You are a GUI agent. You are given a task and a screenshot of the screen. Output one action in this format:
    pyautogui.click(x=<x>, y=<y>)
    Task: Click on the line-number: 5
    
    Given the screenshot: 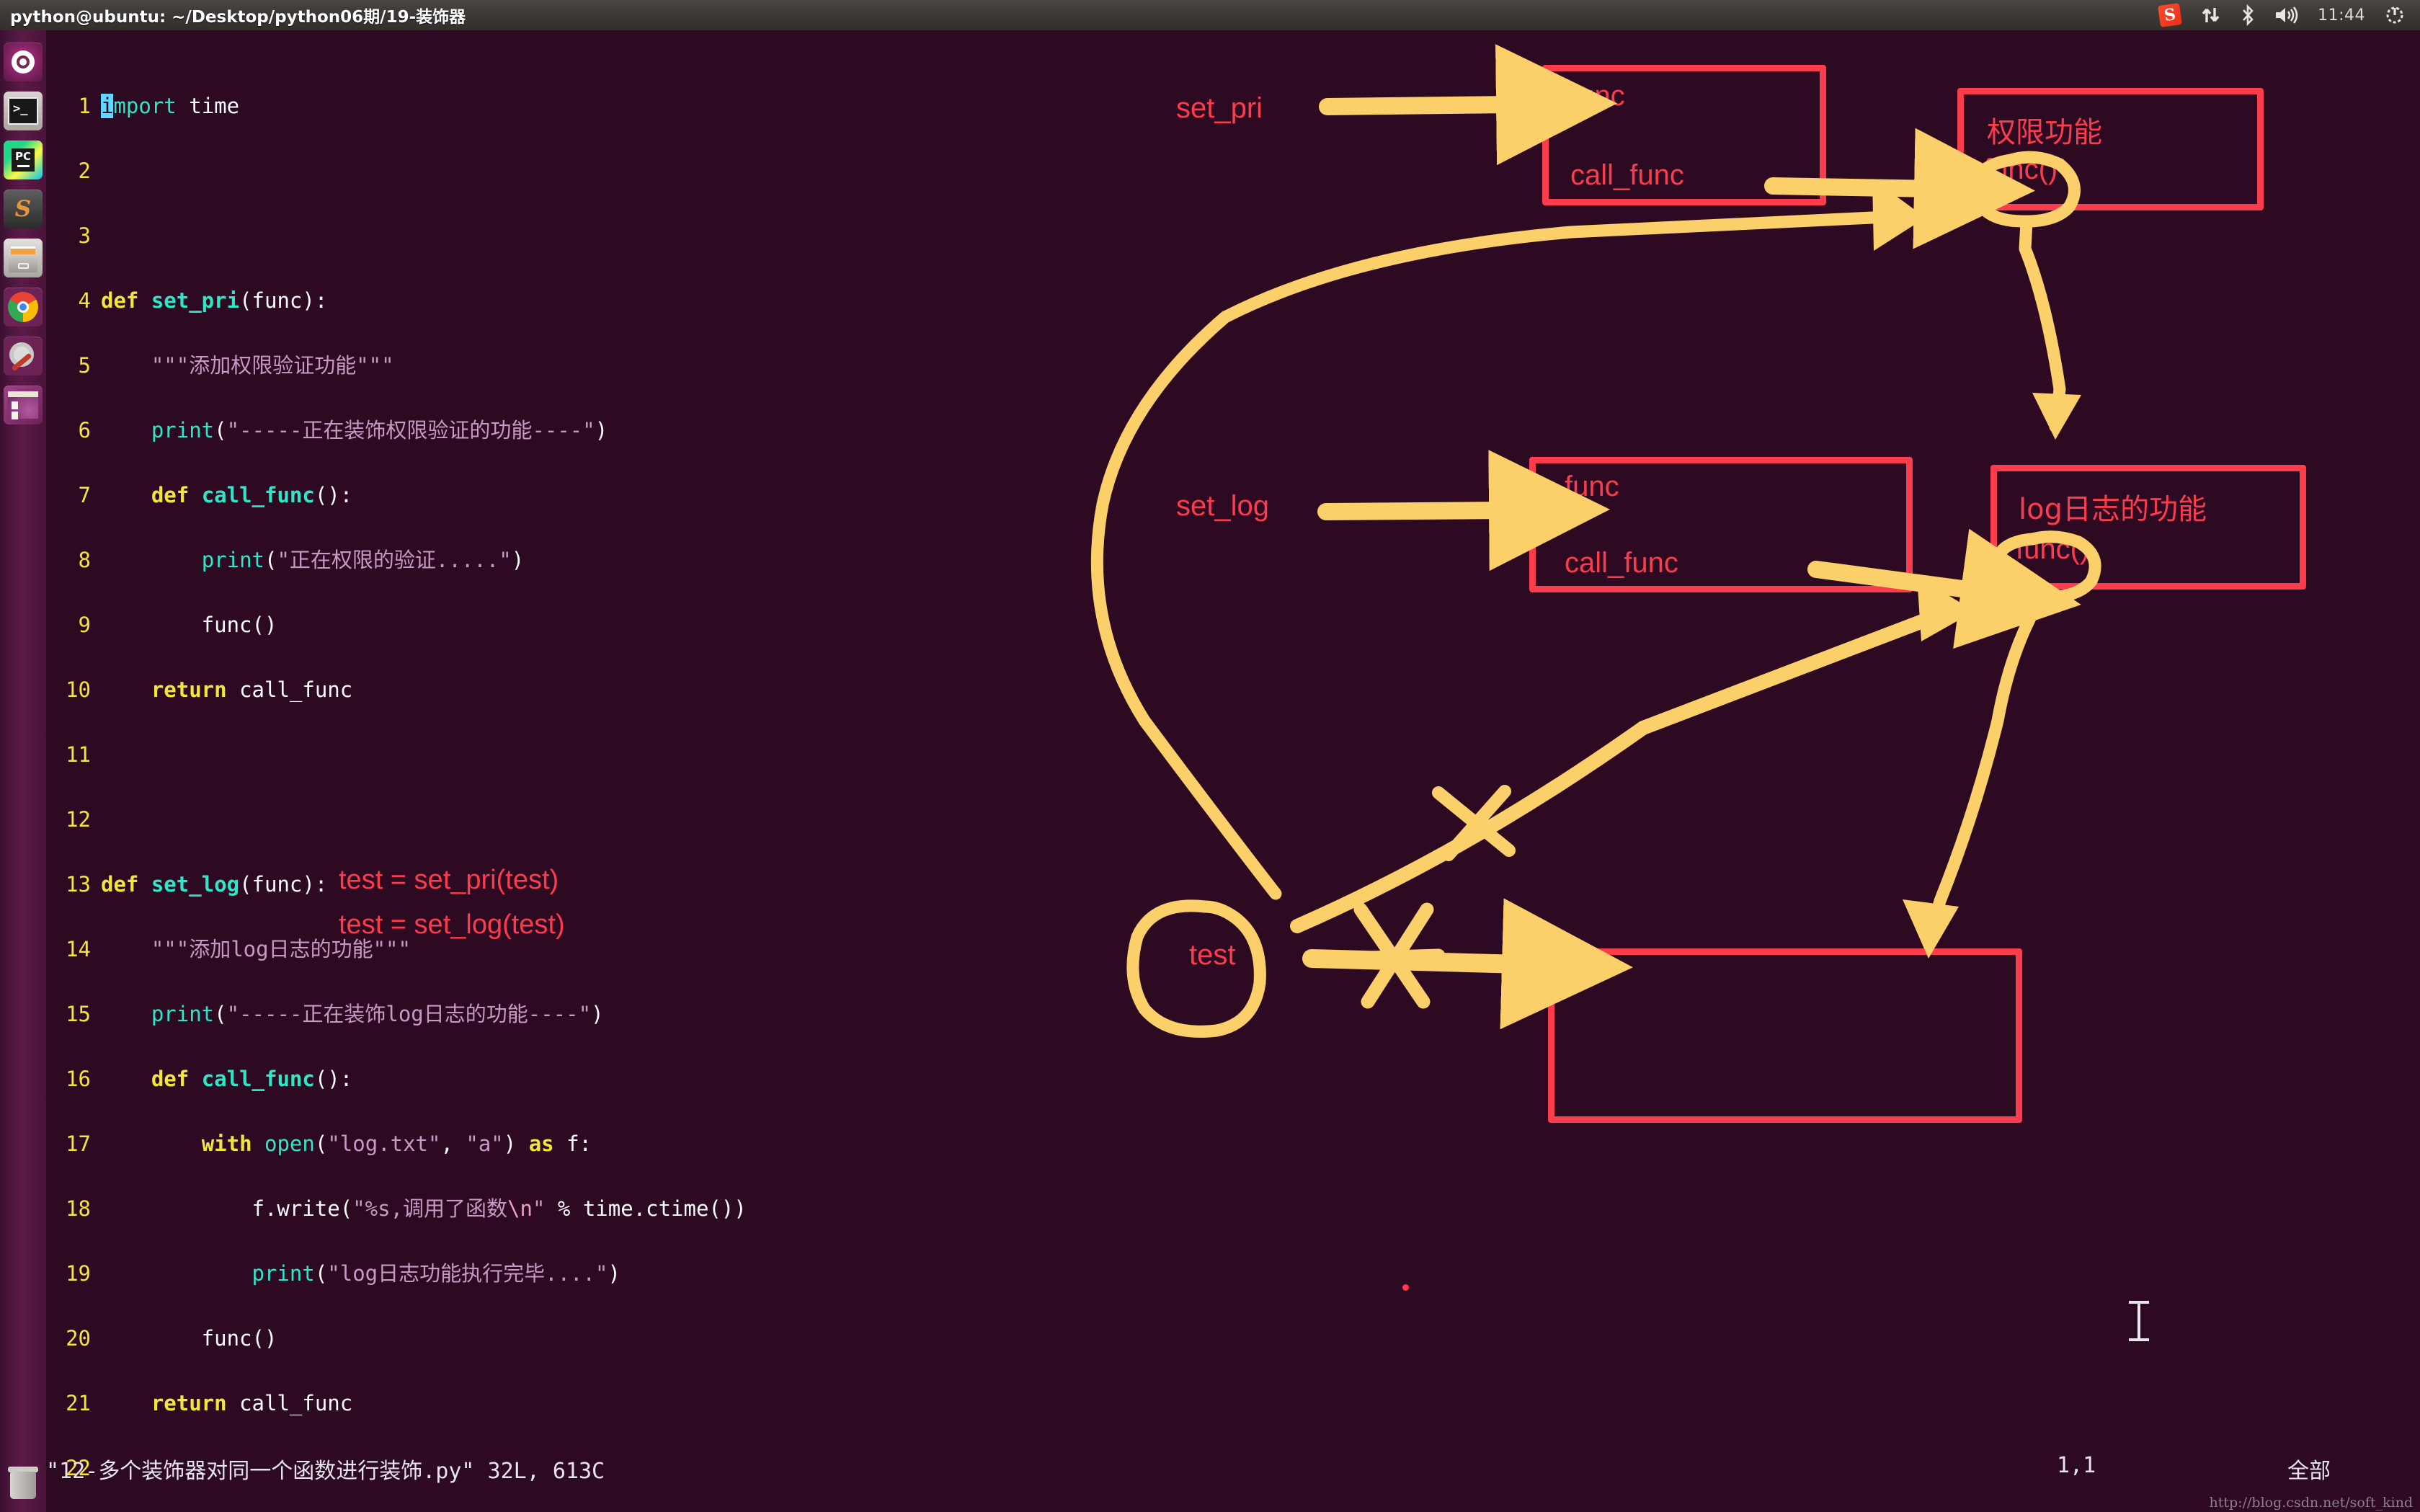 What is the action you would take?
    pyautogui.click(x=84, y=366)
    